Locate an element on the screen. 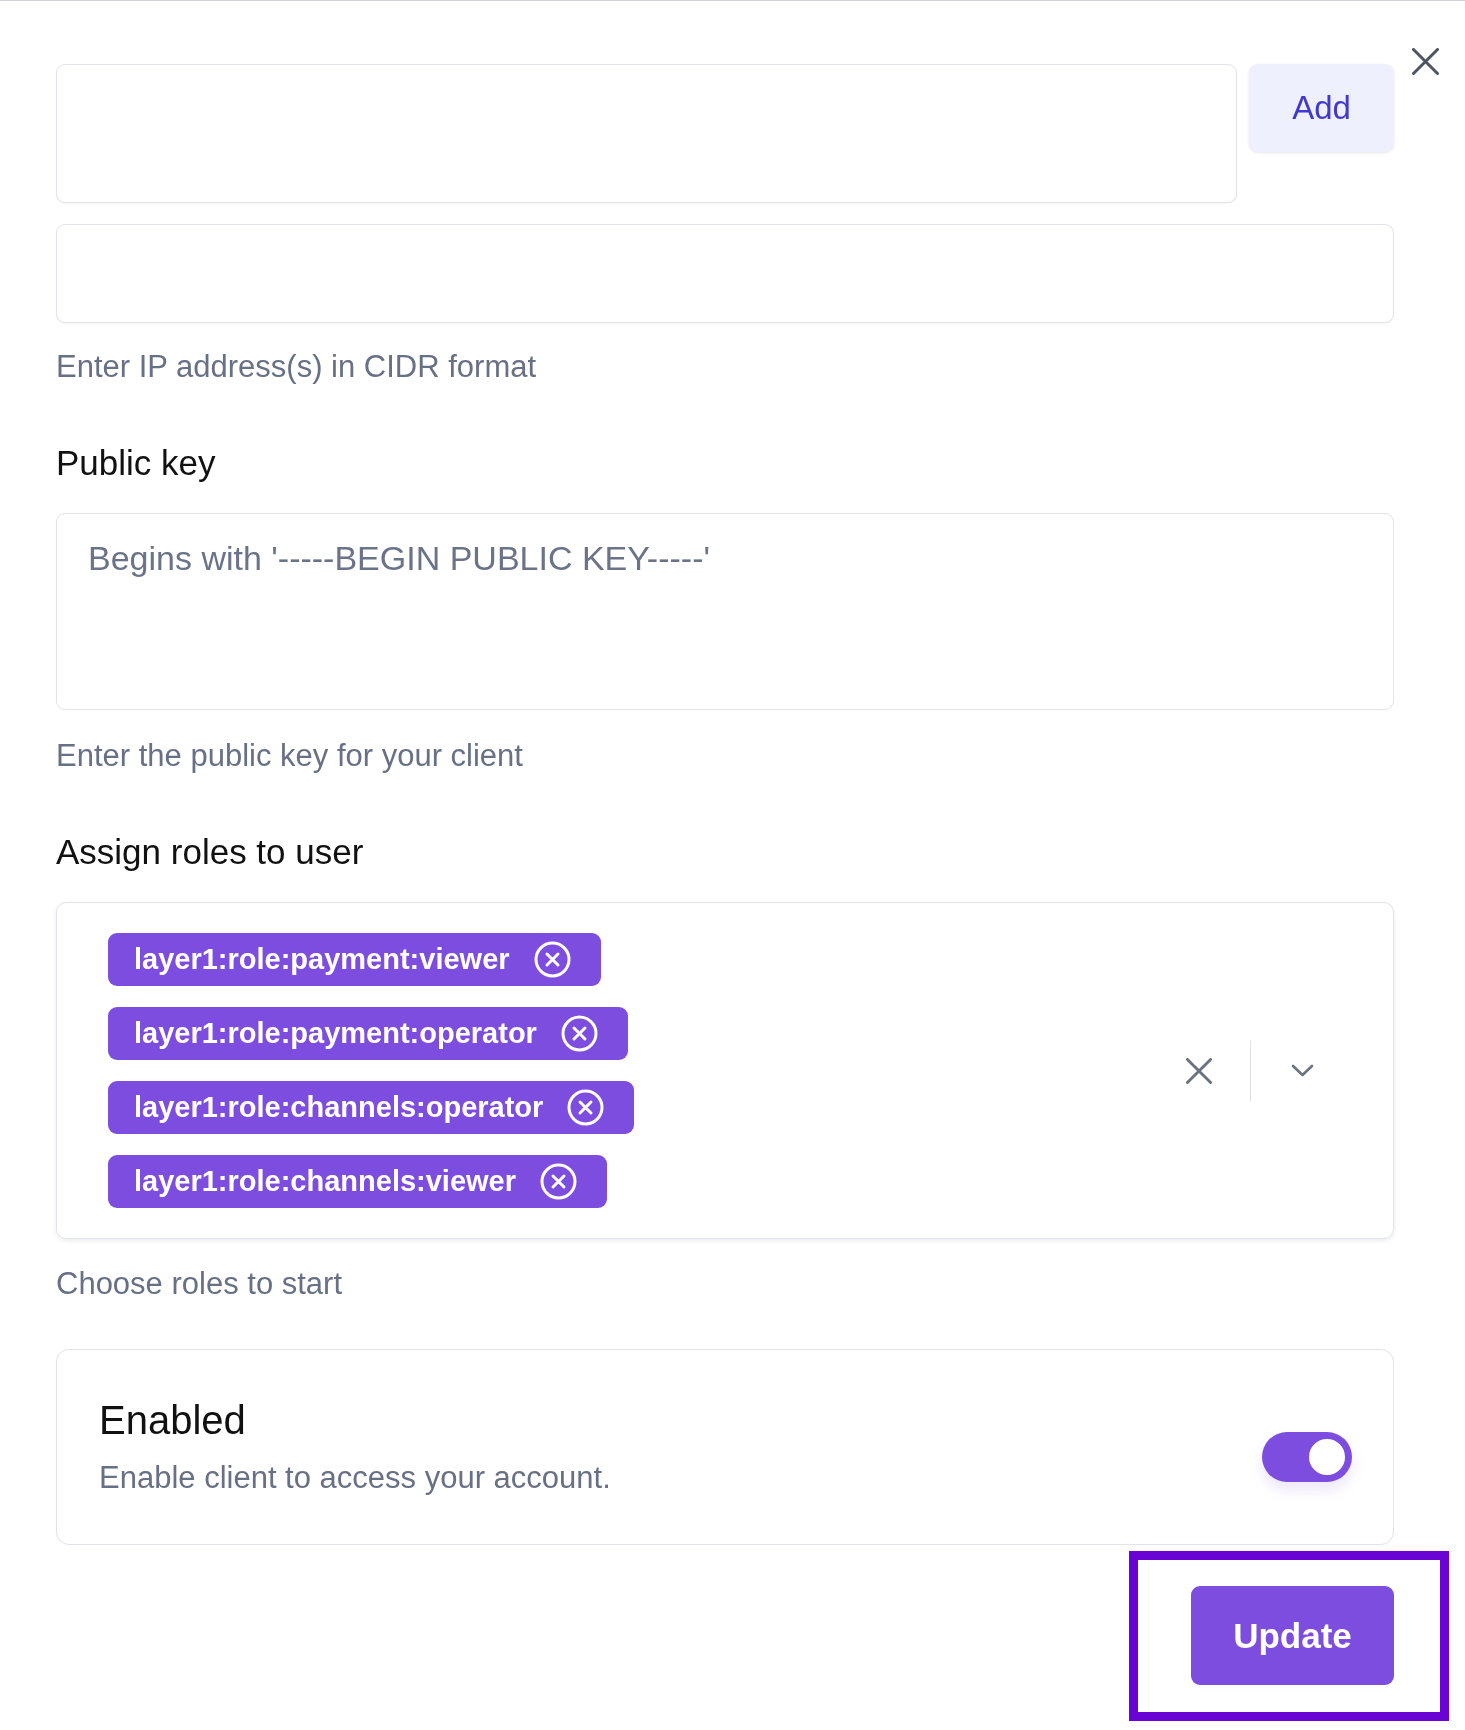 This screenshot has height=1730, width=1465. close-icon is located at coordinates (1425, 61).